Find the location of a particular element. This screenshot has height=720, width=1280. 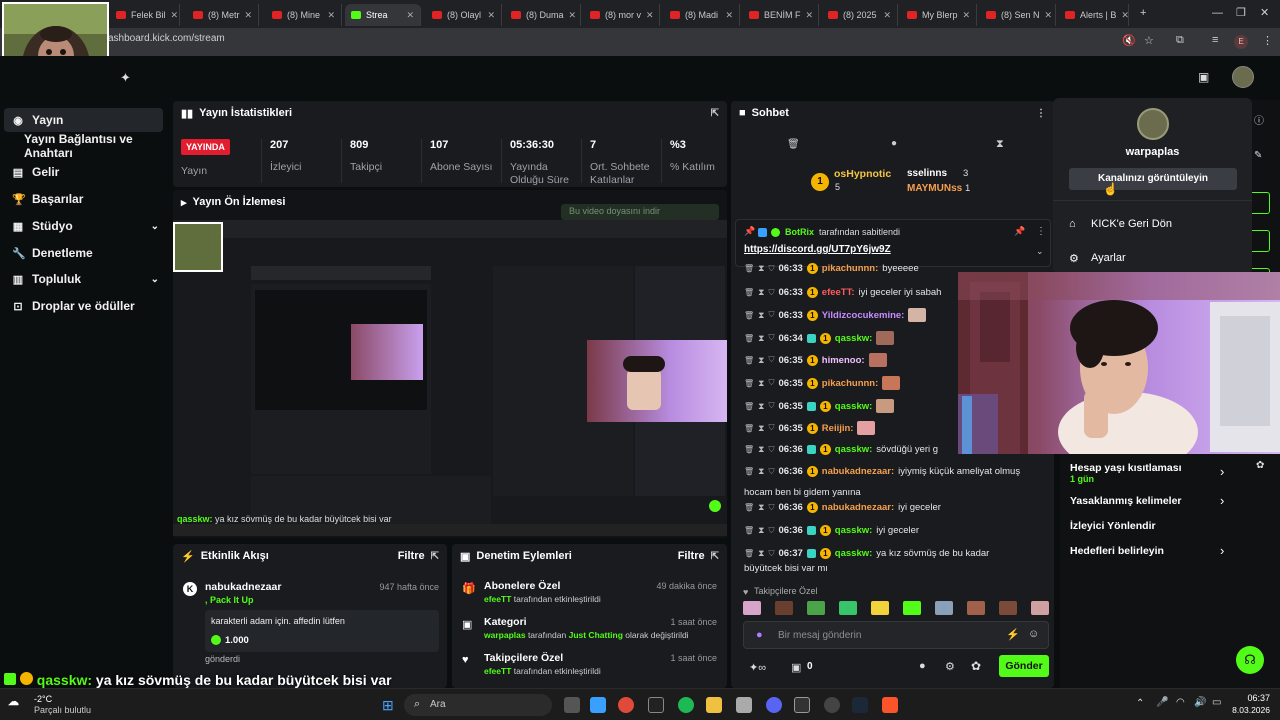

sidebar-item: ◉ Yayın is located at coordinates (83, 120).